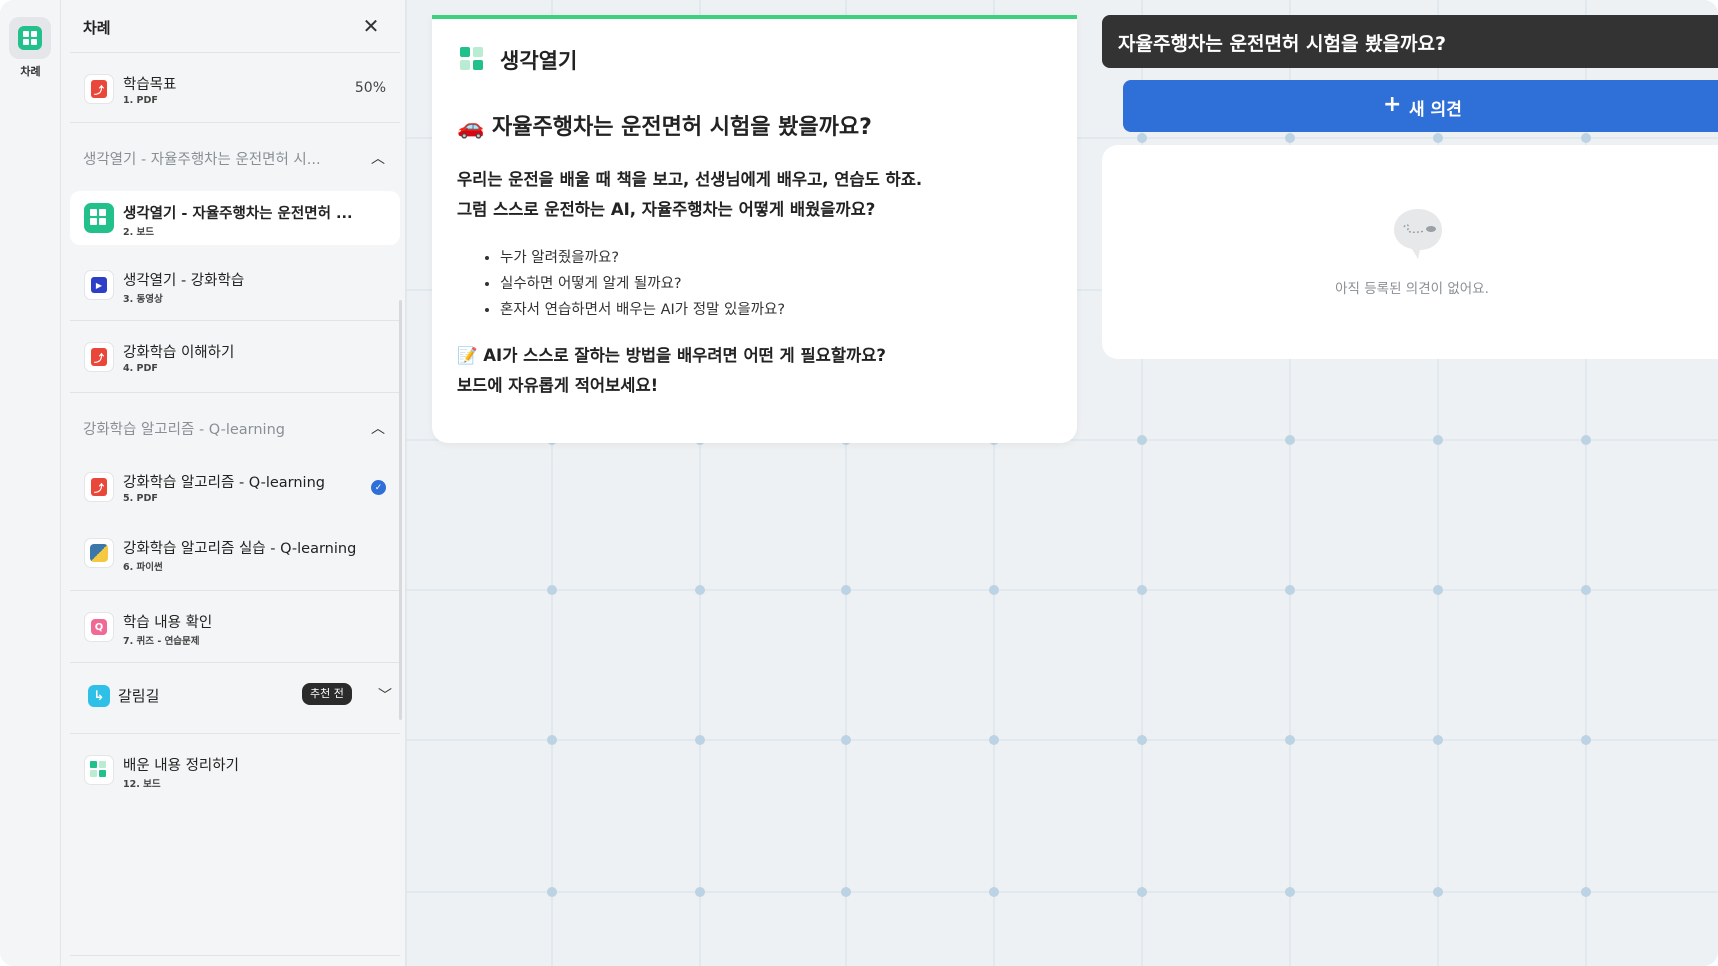 The image size is (1718, 966). What do you see at coordinates (235, 89) in the screenshot?
I see `toc-item-learning-goals: ⤴ 학습목표 1. PDF 50%` at bounding box center [235, 89].